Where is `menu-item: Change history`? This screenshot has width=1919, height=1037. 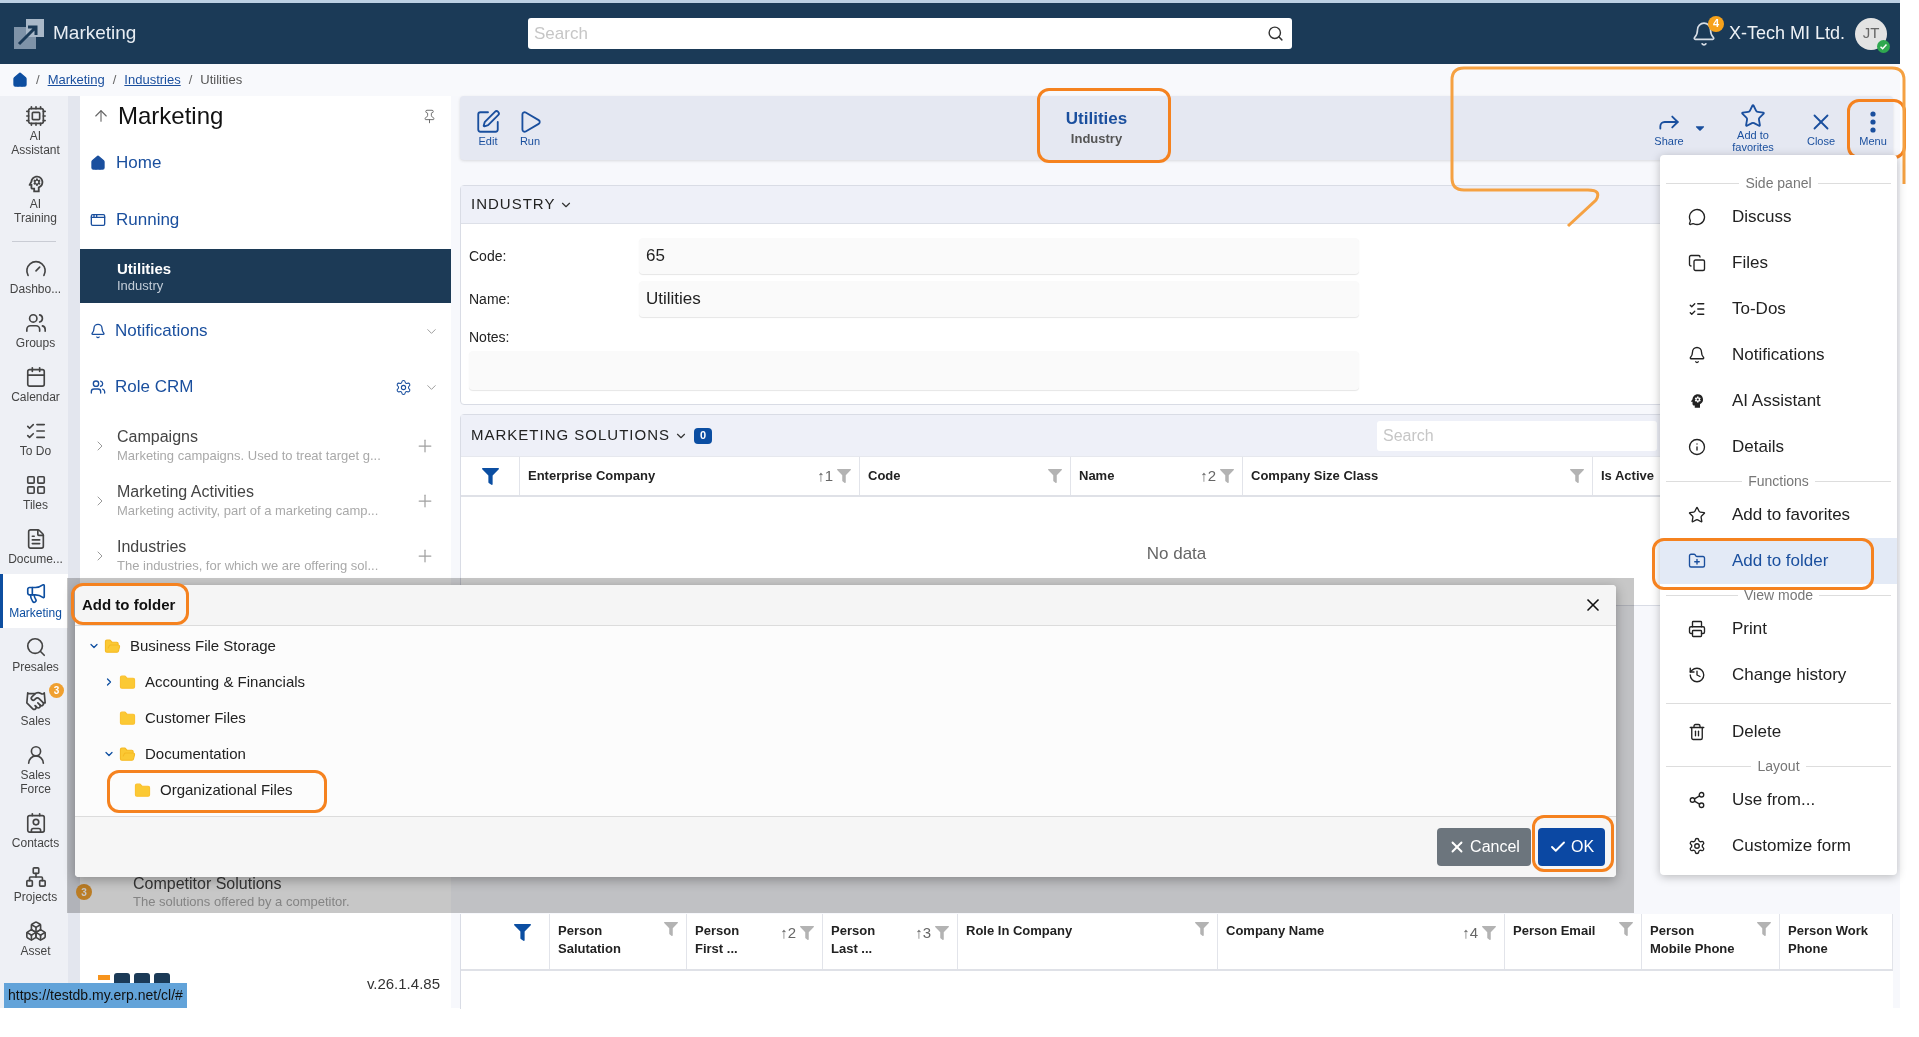 menu-item: Change history is located at coordinates (1778, 675).